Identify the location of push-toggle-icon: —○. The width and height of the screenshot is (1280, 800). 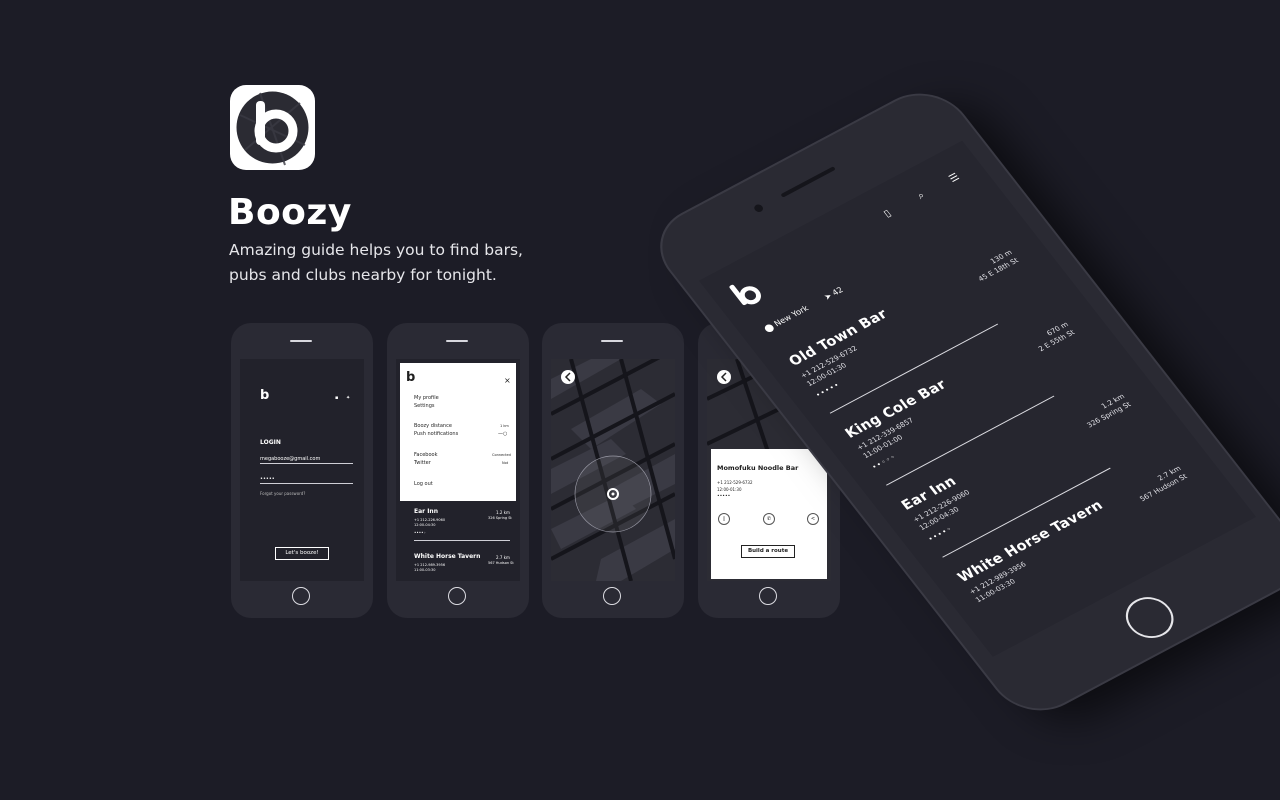
(502, 434).